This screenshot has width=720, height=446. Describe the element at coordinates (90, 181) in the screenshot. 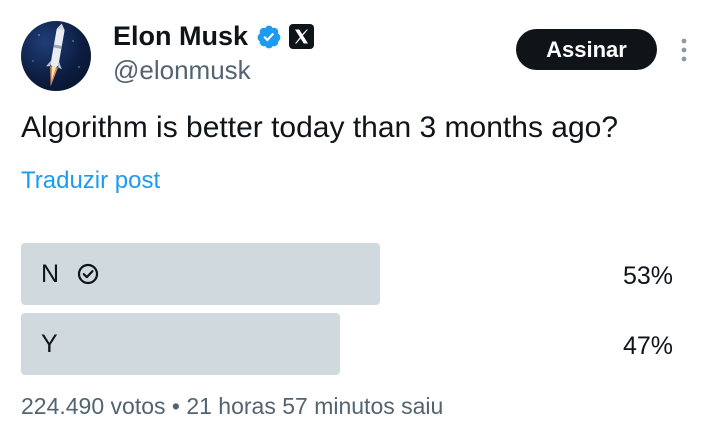

I see `translate-link: Traduzir post` at that location.